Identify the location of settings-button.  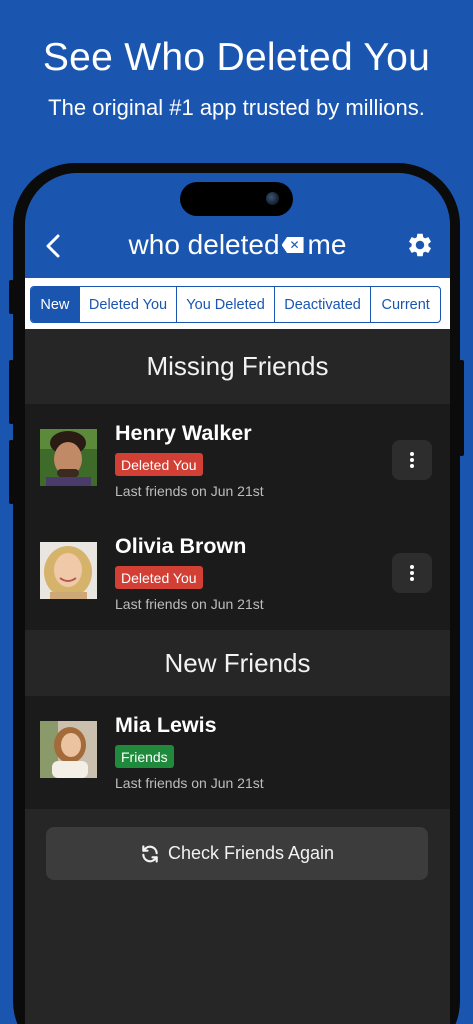
(420, 245).